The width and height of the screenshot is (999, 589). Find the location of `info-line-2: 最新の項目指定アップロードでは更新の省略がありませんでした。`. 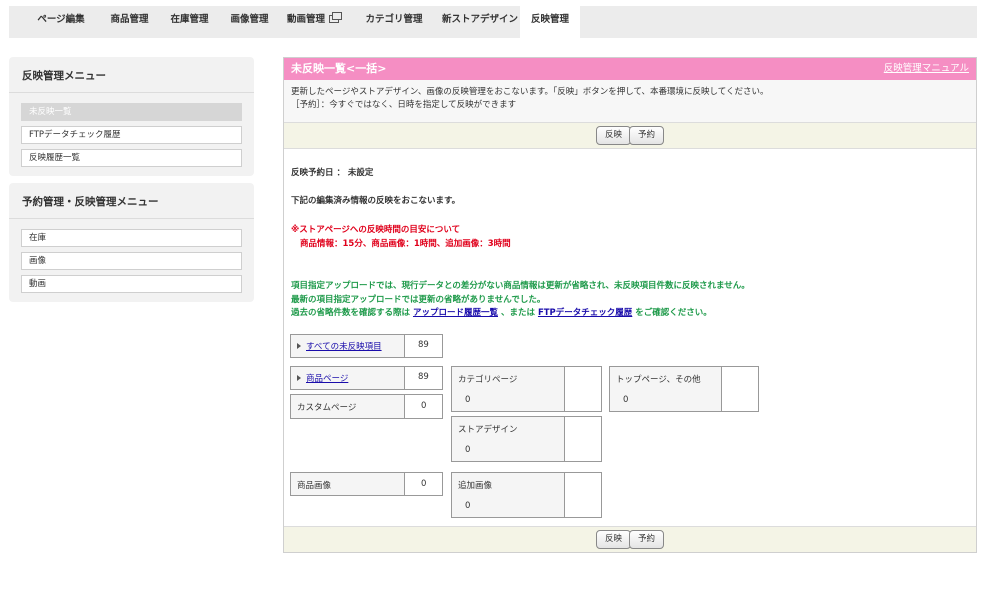

info-line-2: 最新の項目指定アップロードでは更新の省略がありませんでした。 is located at coordinates (418, 300).